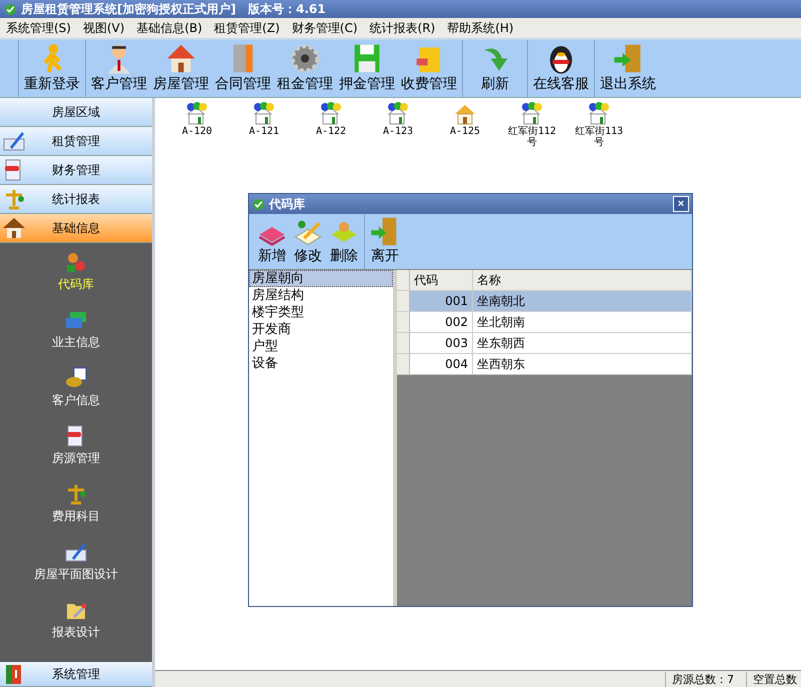  I want to click on category-item: 开发商, so click(321, 329).